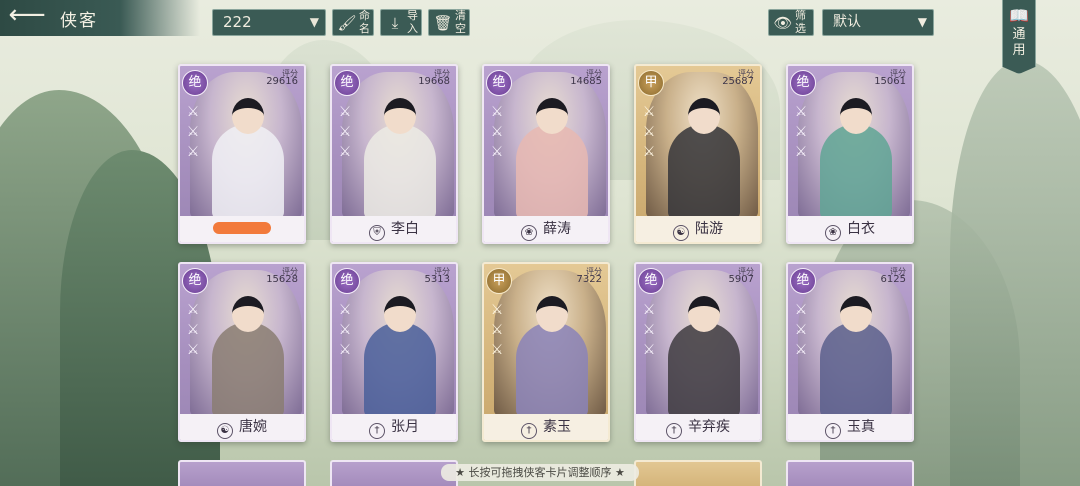 The image size is (1080, 486). I want to click on hero-card: 绝 评分 15061 ⚔ ⚔ ⚔ ❀ 白衣, so click(850, 154).